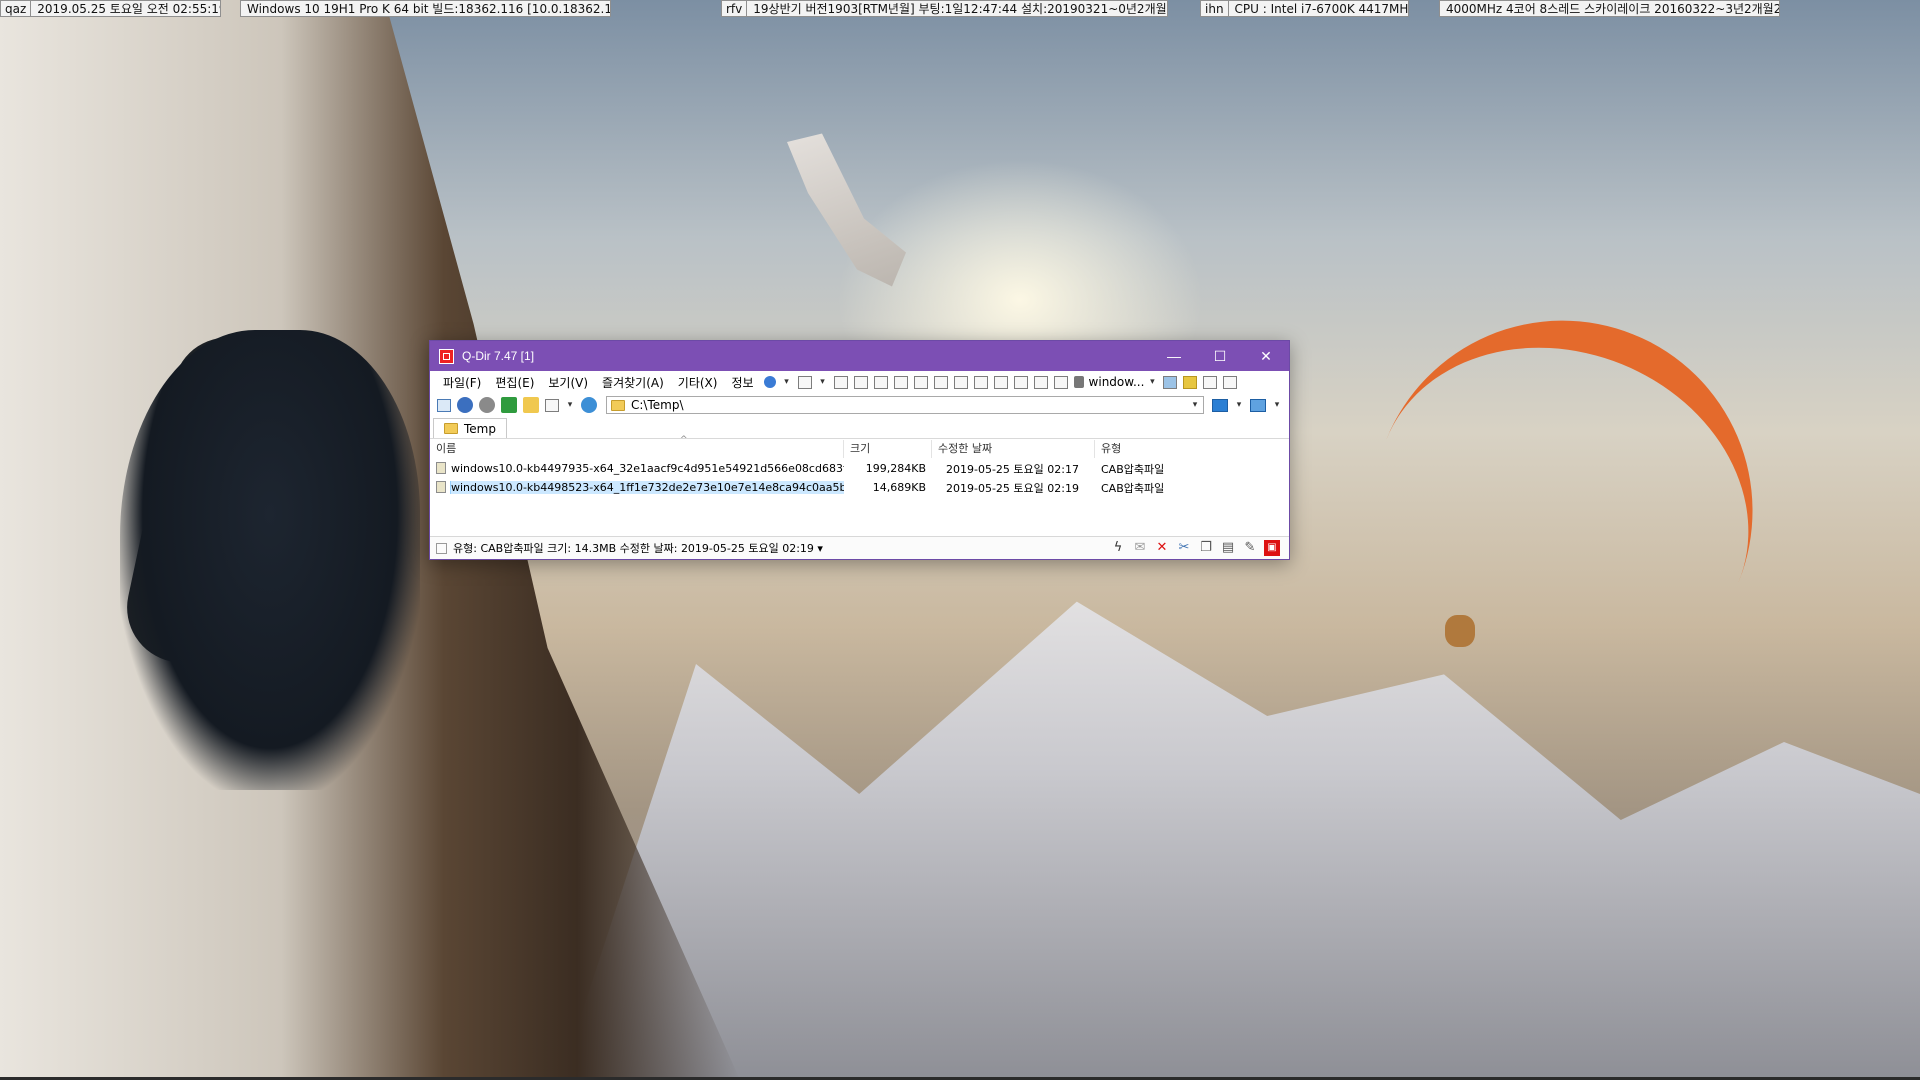 The width and height of the screenshot is (1920, 1080). I want to click on monitor-icon, so click(1220, 405).